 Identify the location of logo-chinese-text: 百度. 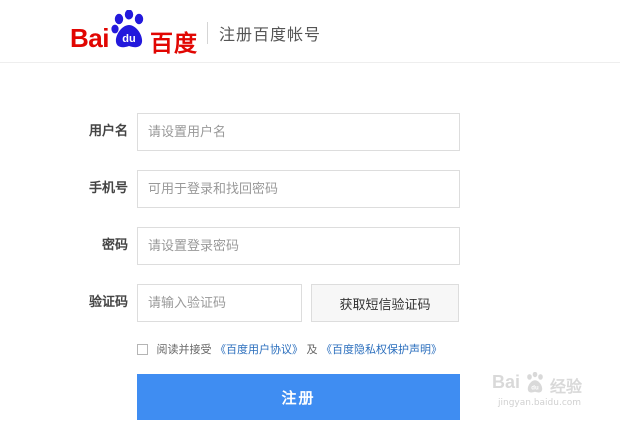
(174, 44).